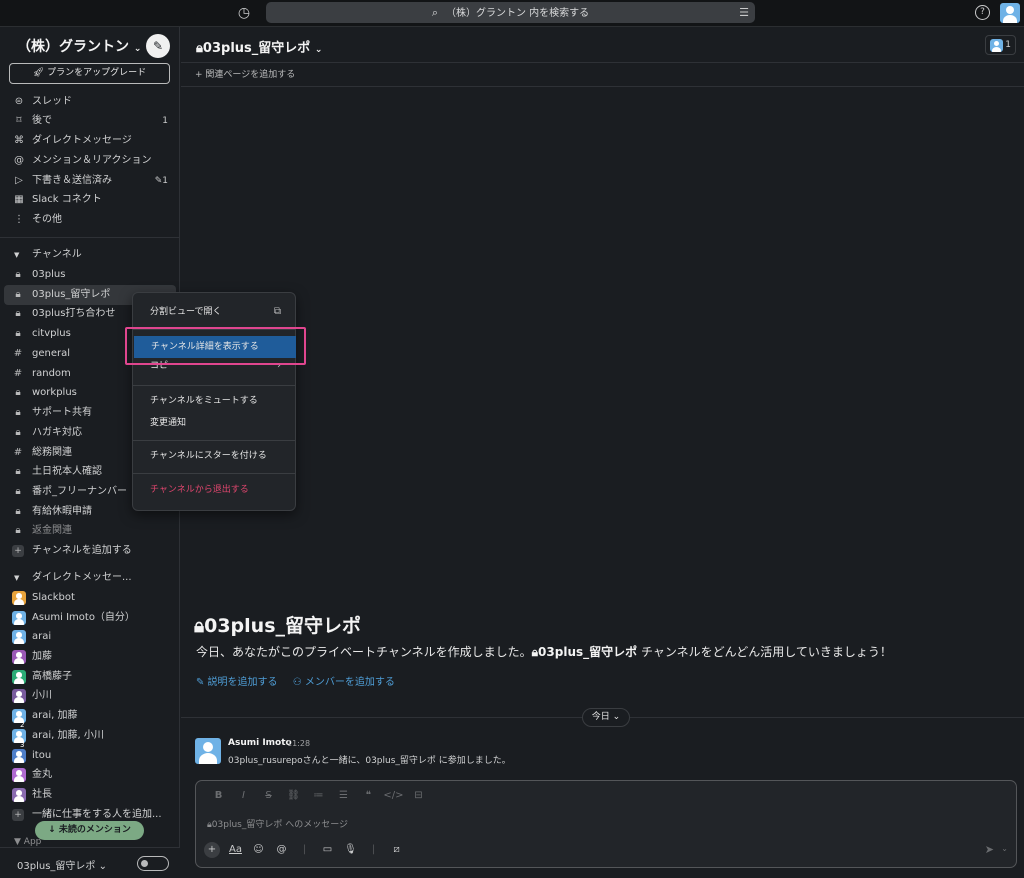 The image size is (1024, 878). What do you see at coordinates (293, 795) in the screenshot?
I see `link-icon: ⛓︎` at bounding box center [293, 795].